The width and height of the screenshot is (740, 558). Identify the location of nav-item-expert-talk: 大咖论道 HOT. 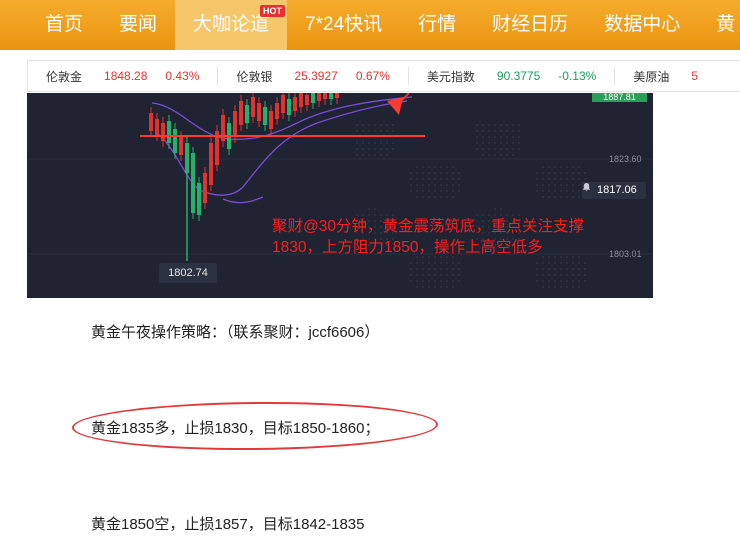
(231, 25).